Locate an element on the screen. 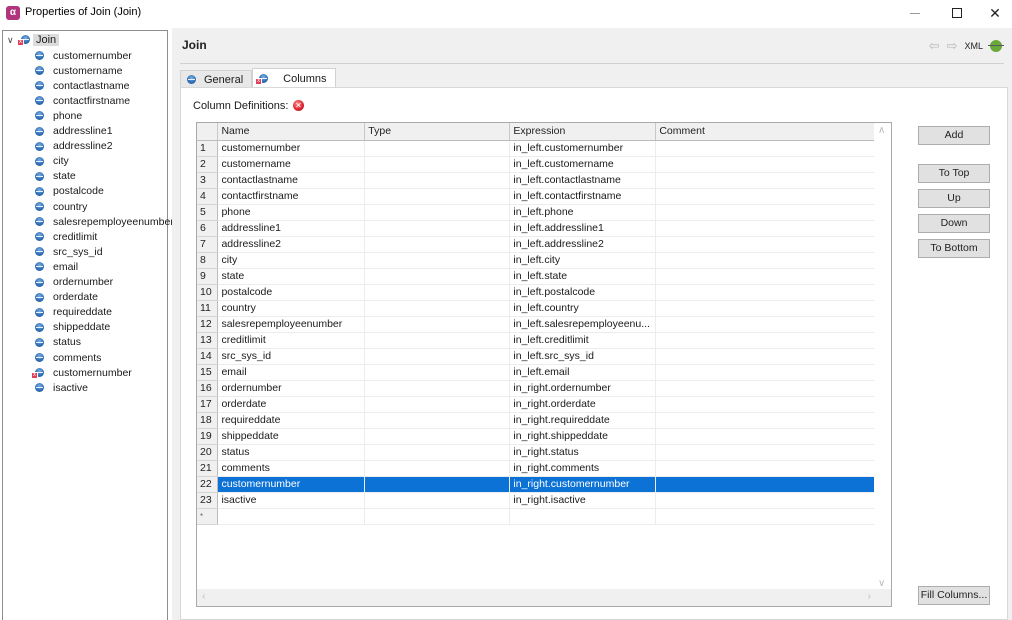  cell-name: requireddate is located at coordinates (291, 420).